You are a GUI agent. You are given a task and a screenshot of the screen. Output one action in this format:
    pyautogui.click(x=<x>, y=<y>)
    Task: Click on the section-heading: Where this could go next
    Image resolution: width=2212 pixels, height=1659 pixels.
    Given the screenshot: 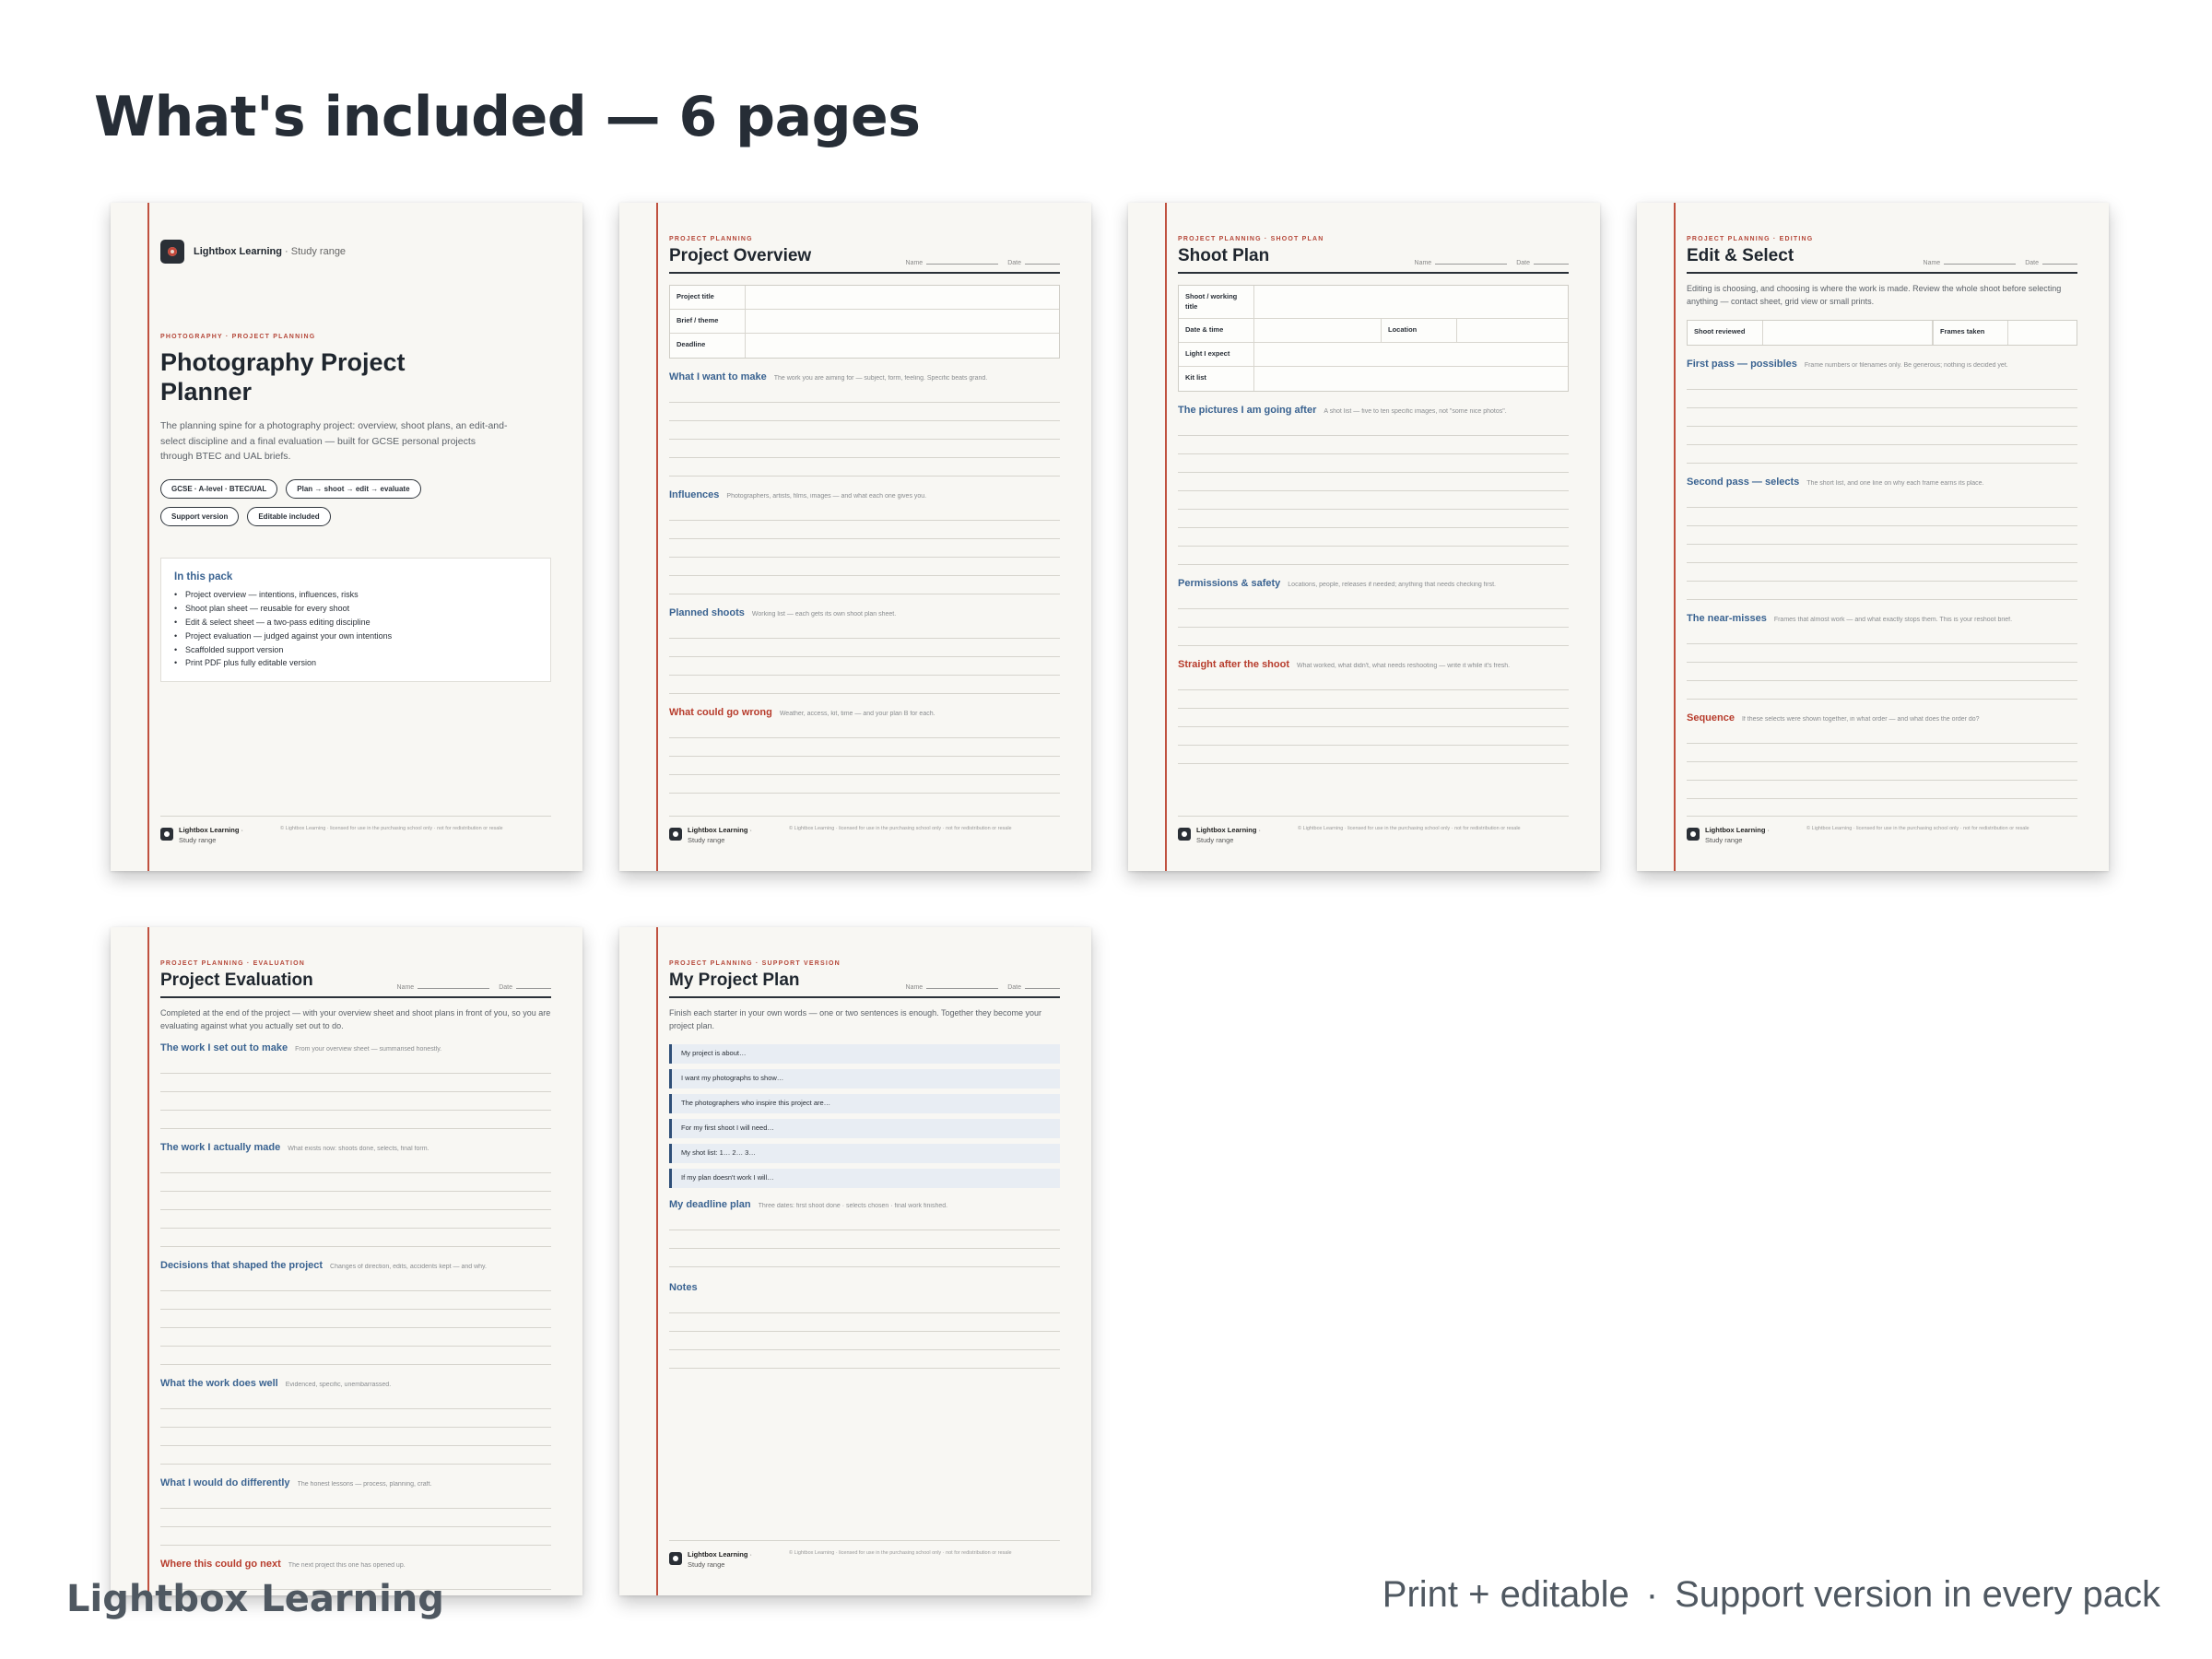 What is the action you would take?
    pyautogui.click(x=220, y=1564)
    